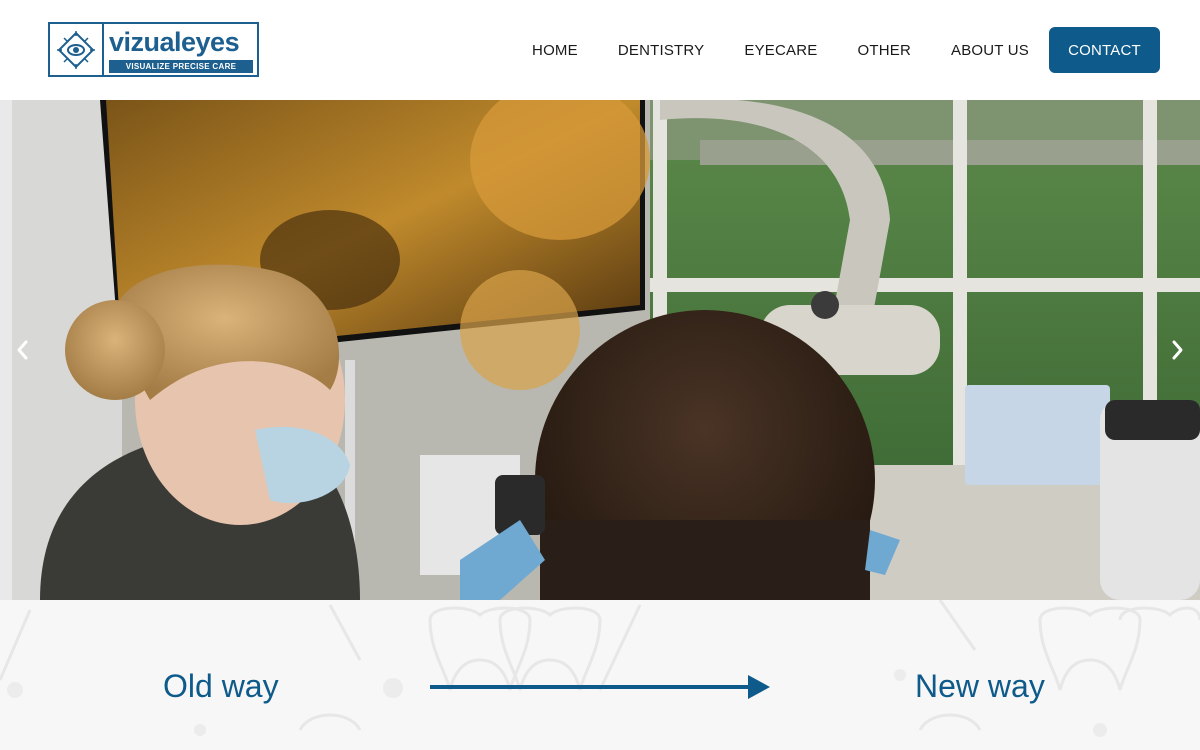 This screenshot has height=750, width=1200. What do you see at coordinates (980, 686) in the screenshot?
I see `new-way-label: New way` at bounding box center [980, 686].